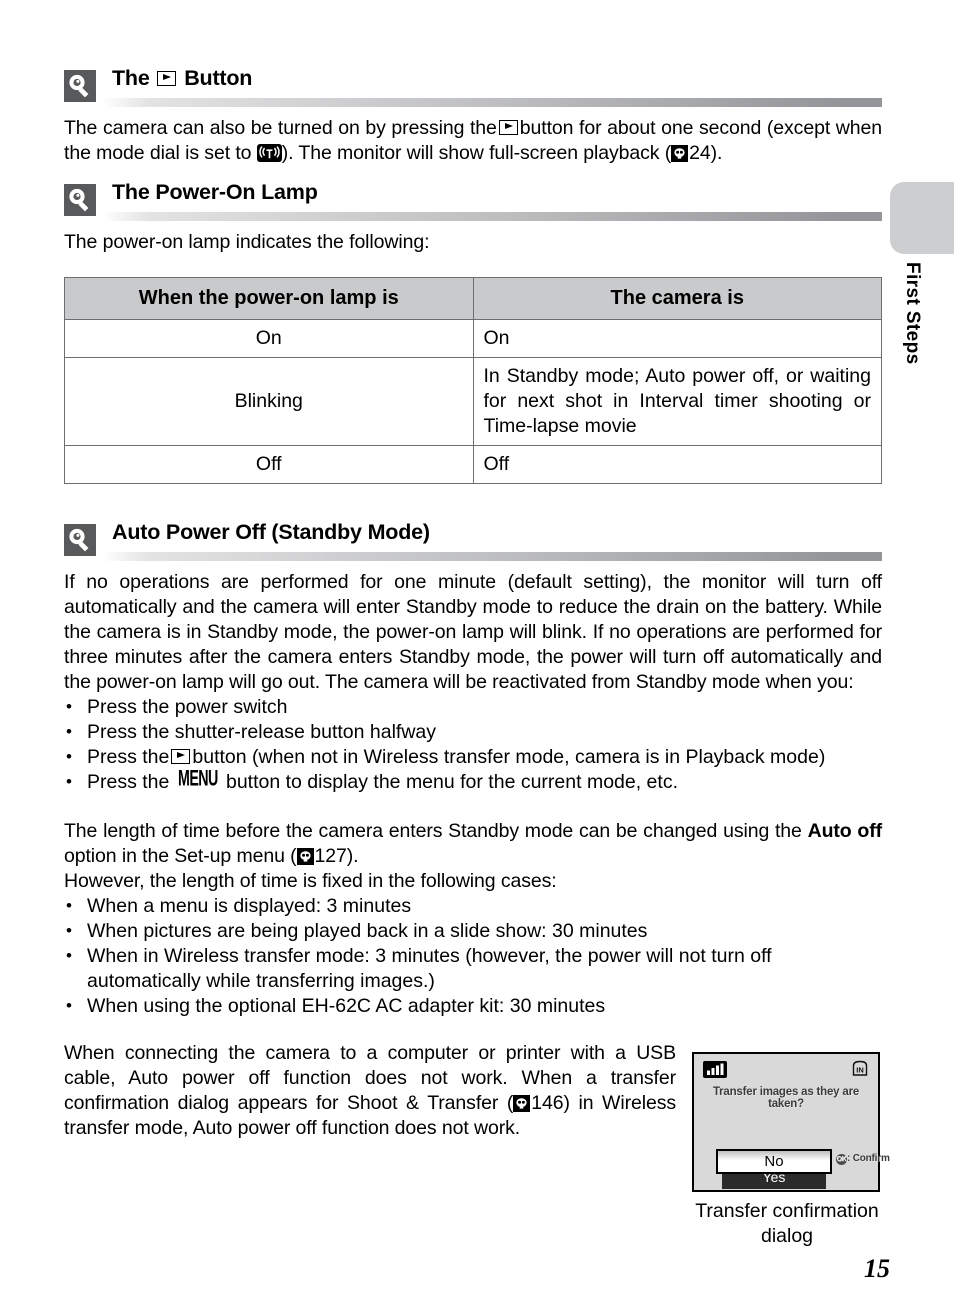  I want to click on reference-page-number: 24, so click(700, 153).